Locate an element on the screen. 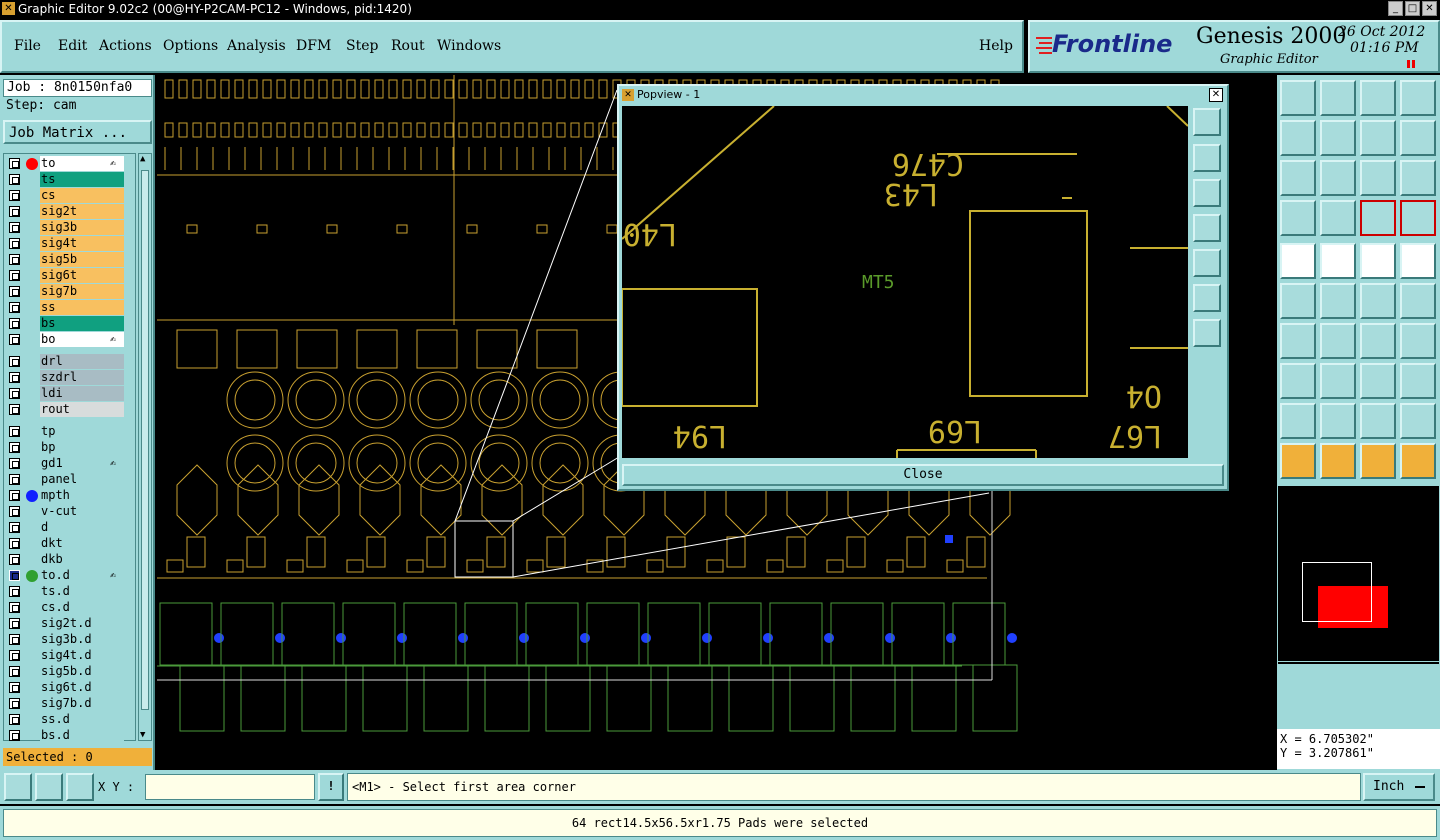 The width and height of the screenshot is (1440, 840). line-diag-icon is located at coordinates (1338, 341).